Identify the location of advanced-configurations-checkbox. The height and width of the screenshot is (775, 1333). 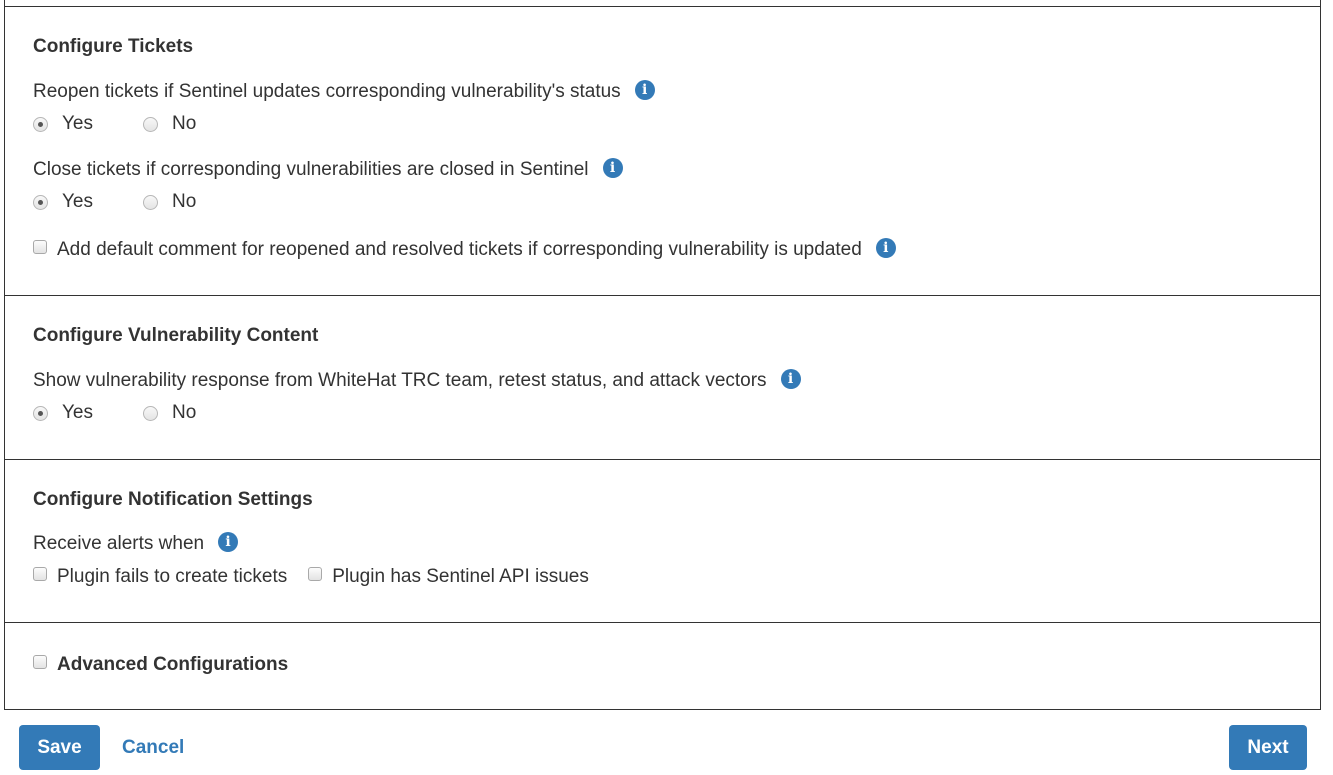
(40, 662).